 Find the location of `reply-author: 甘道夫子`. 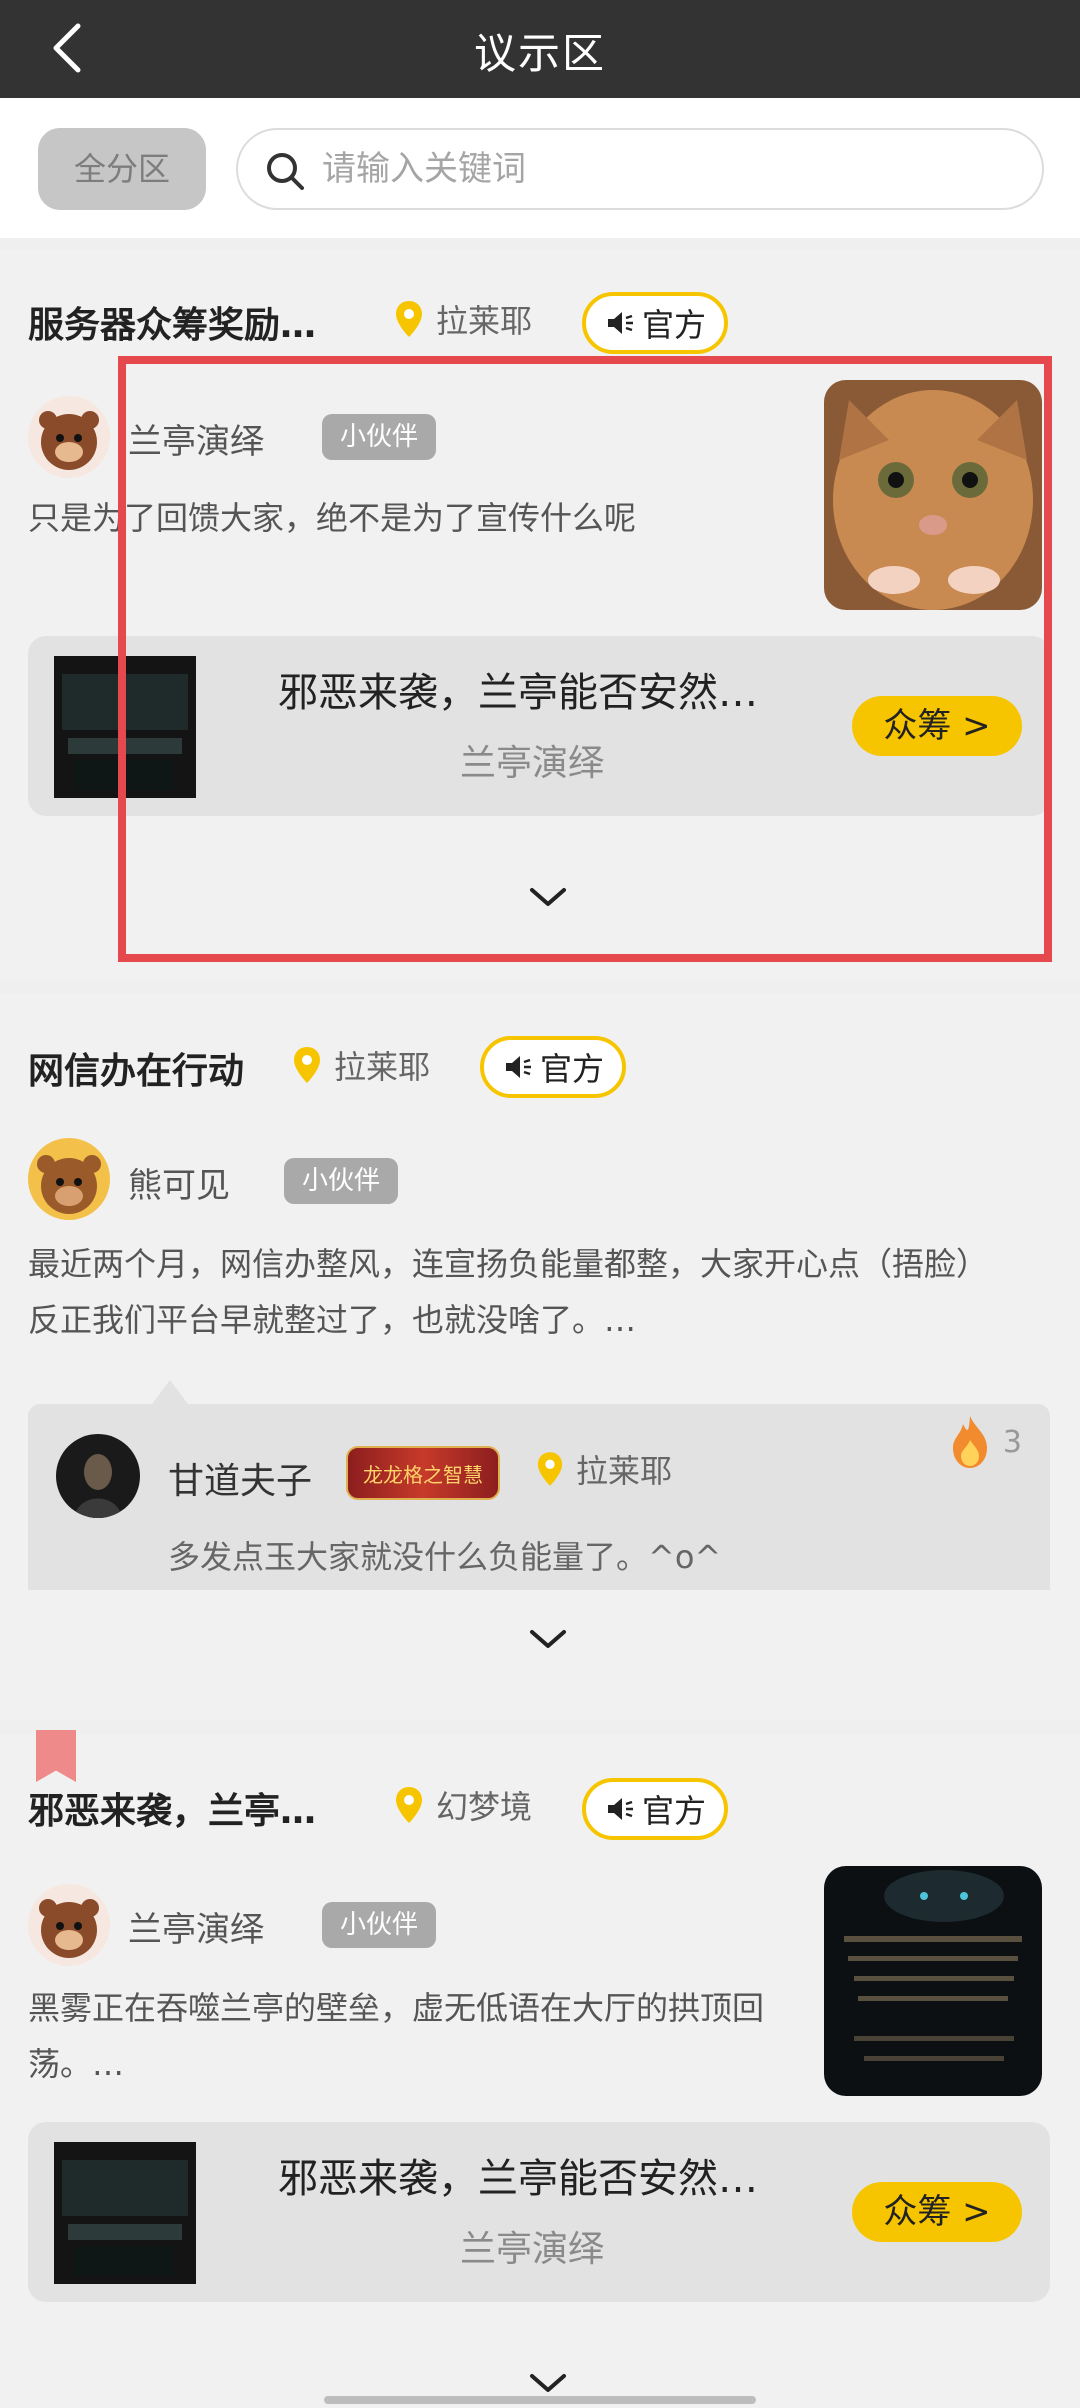

reply-author: 甘道夫子 is located at coordinates (240, 1478).